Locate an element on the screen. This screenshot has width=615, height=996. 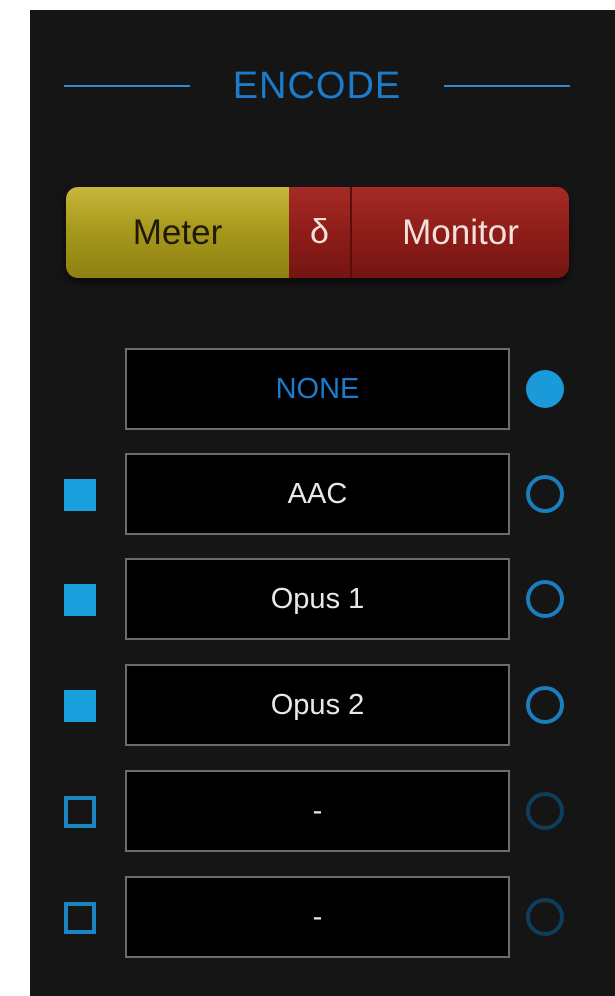
monitor-radio-none is located at coordinates (545, 389).